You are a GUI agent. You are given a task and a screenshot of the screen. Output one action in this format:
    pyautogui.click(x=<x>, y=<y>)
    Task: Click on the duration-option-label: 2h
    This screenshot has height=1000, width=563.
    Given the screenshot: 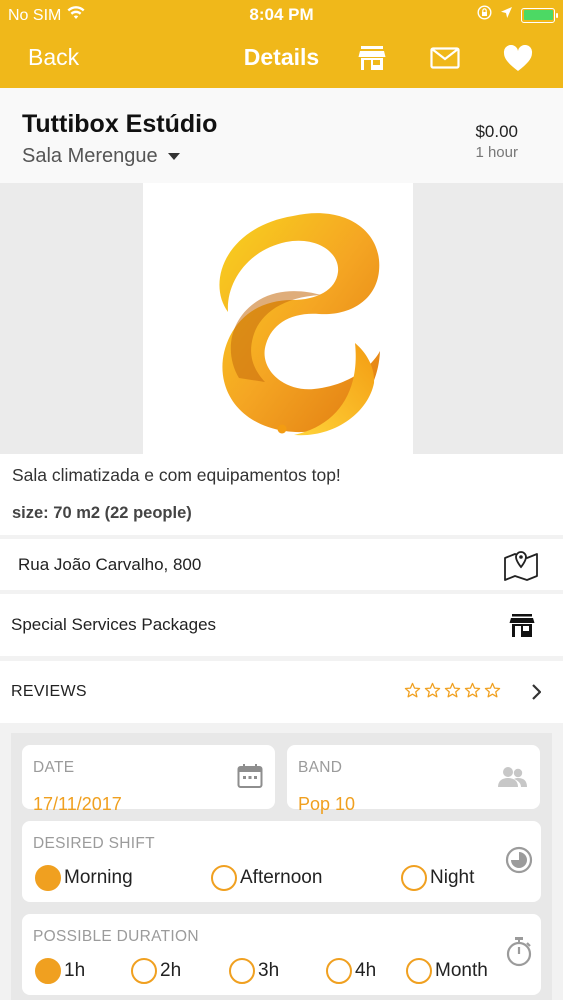 What is the action you would take?
    pyautogui.click(x=171, y=970)
    